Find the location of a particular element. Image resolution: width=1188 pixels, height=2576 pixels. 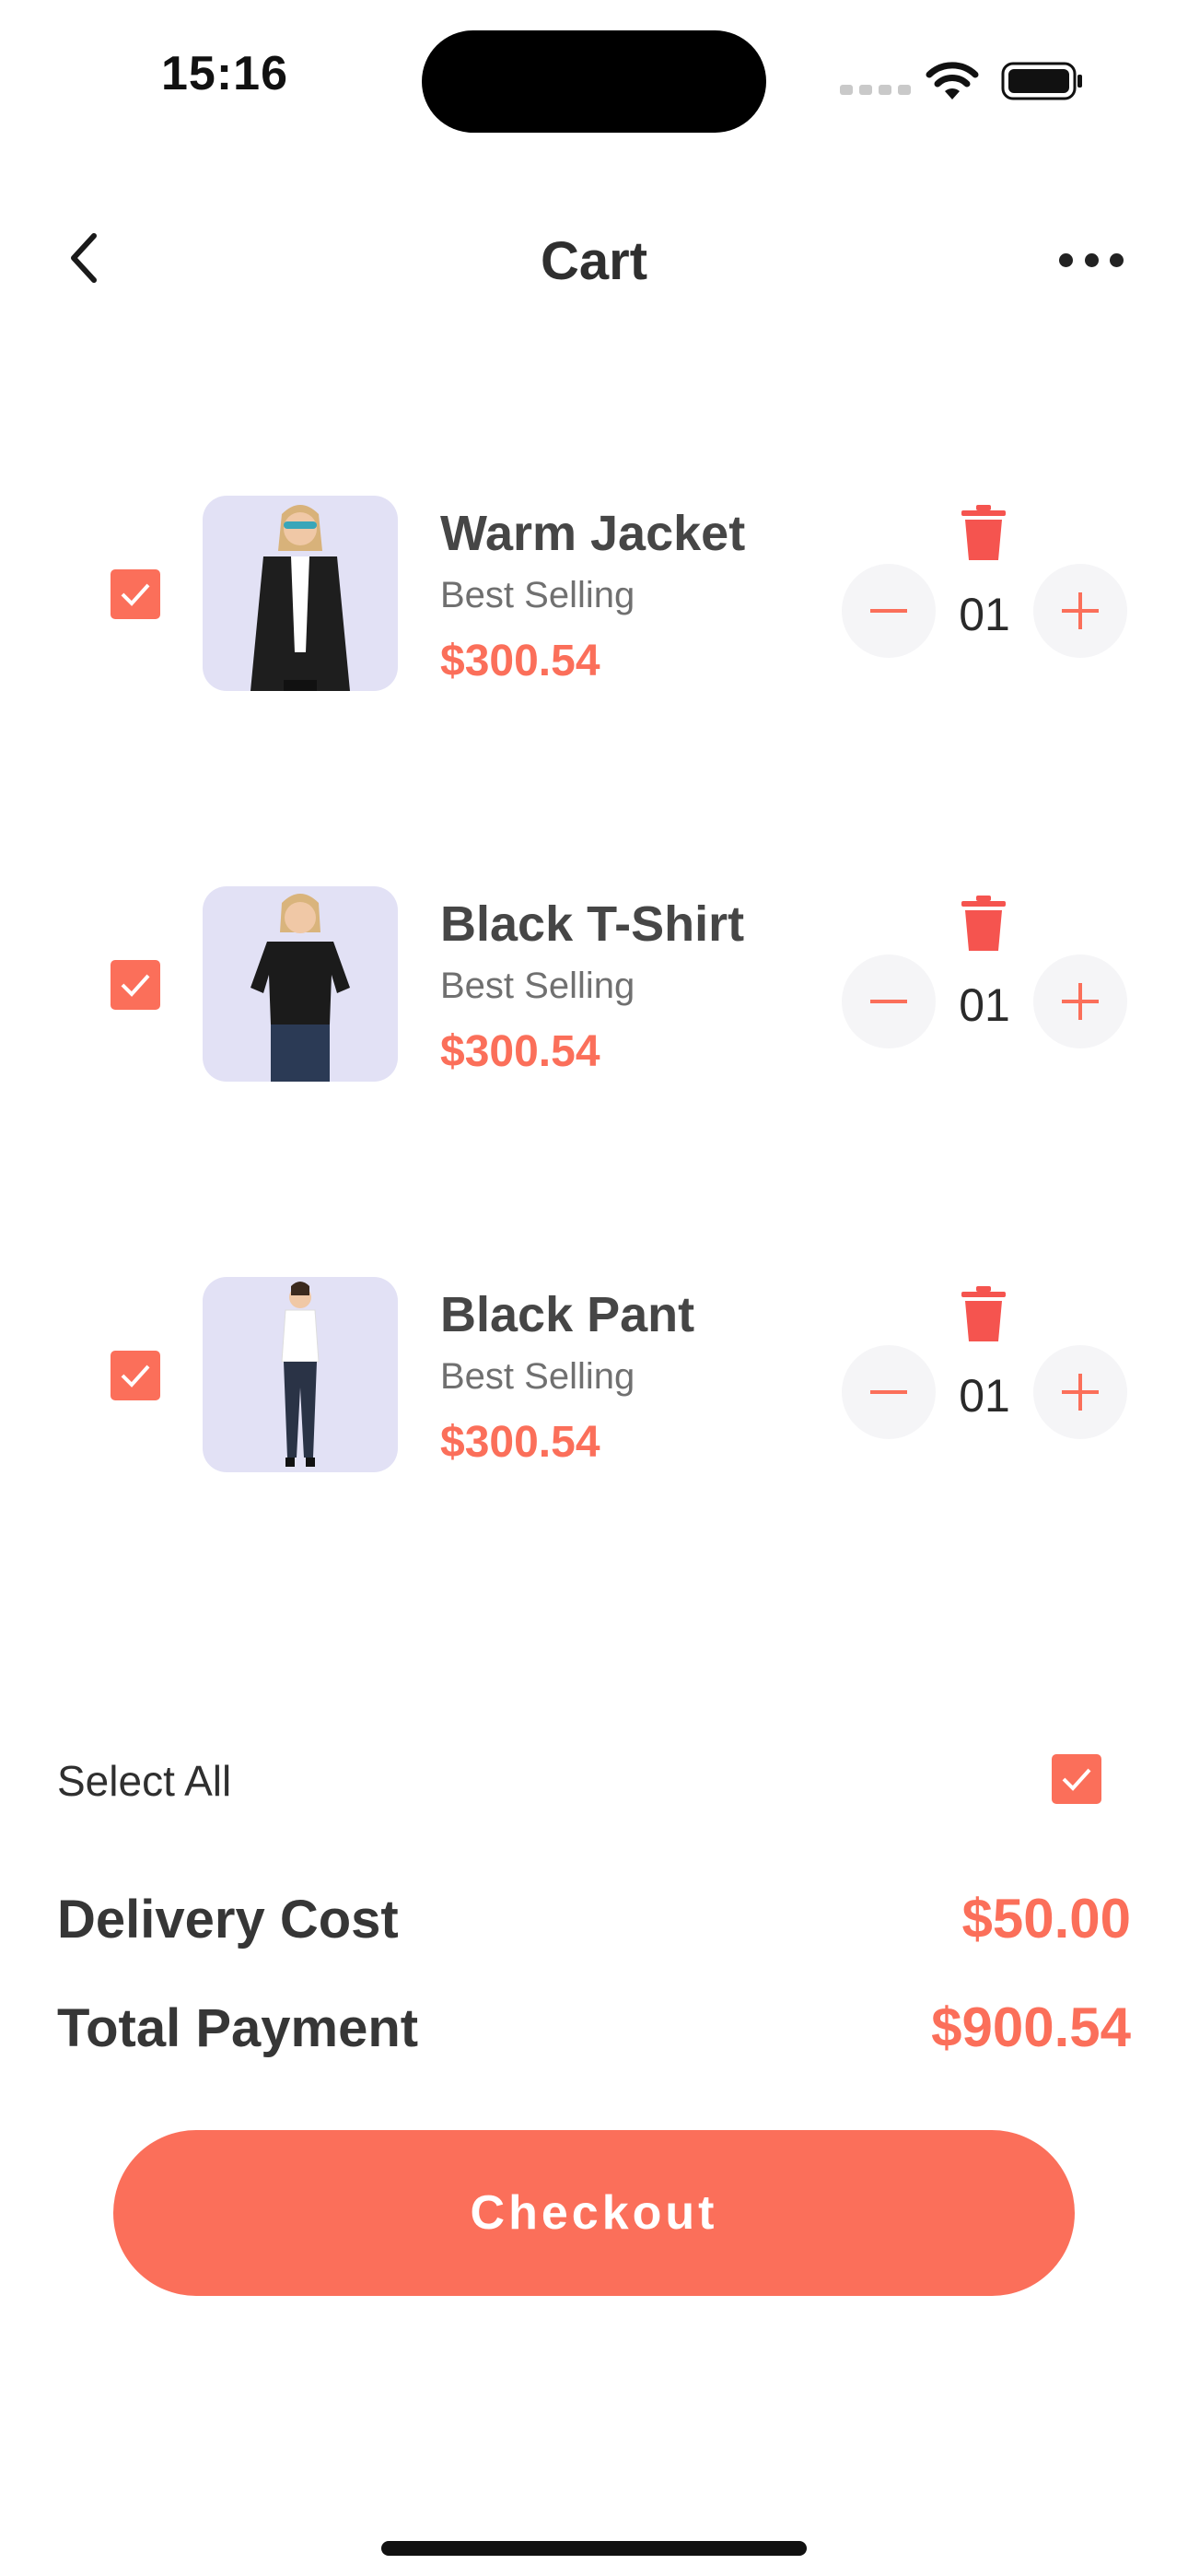

item-name: Black Pant is located at coordinates (567, 1314).